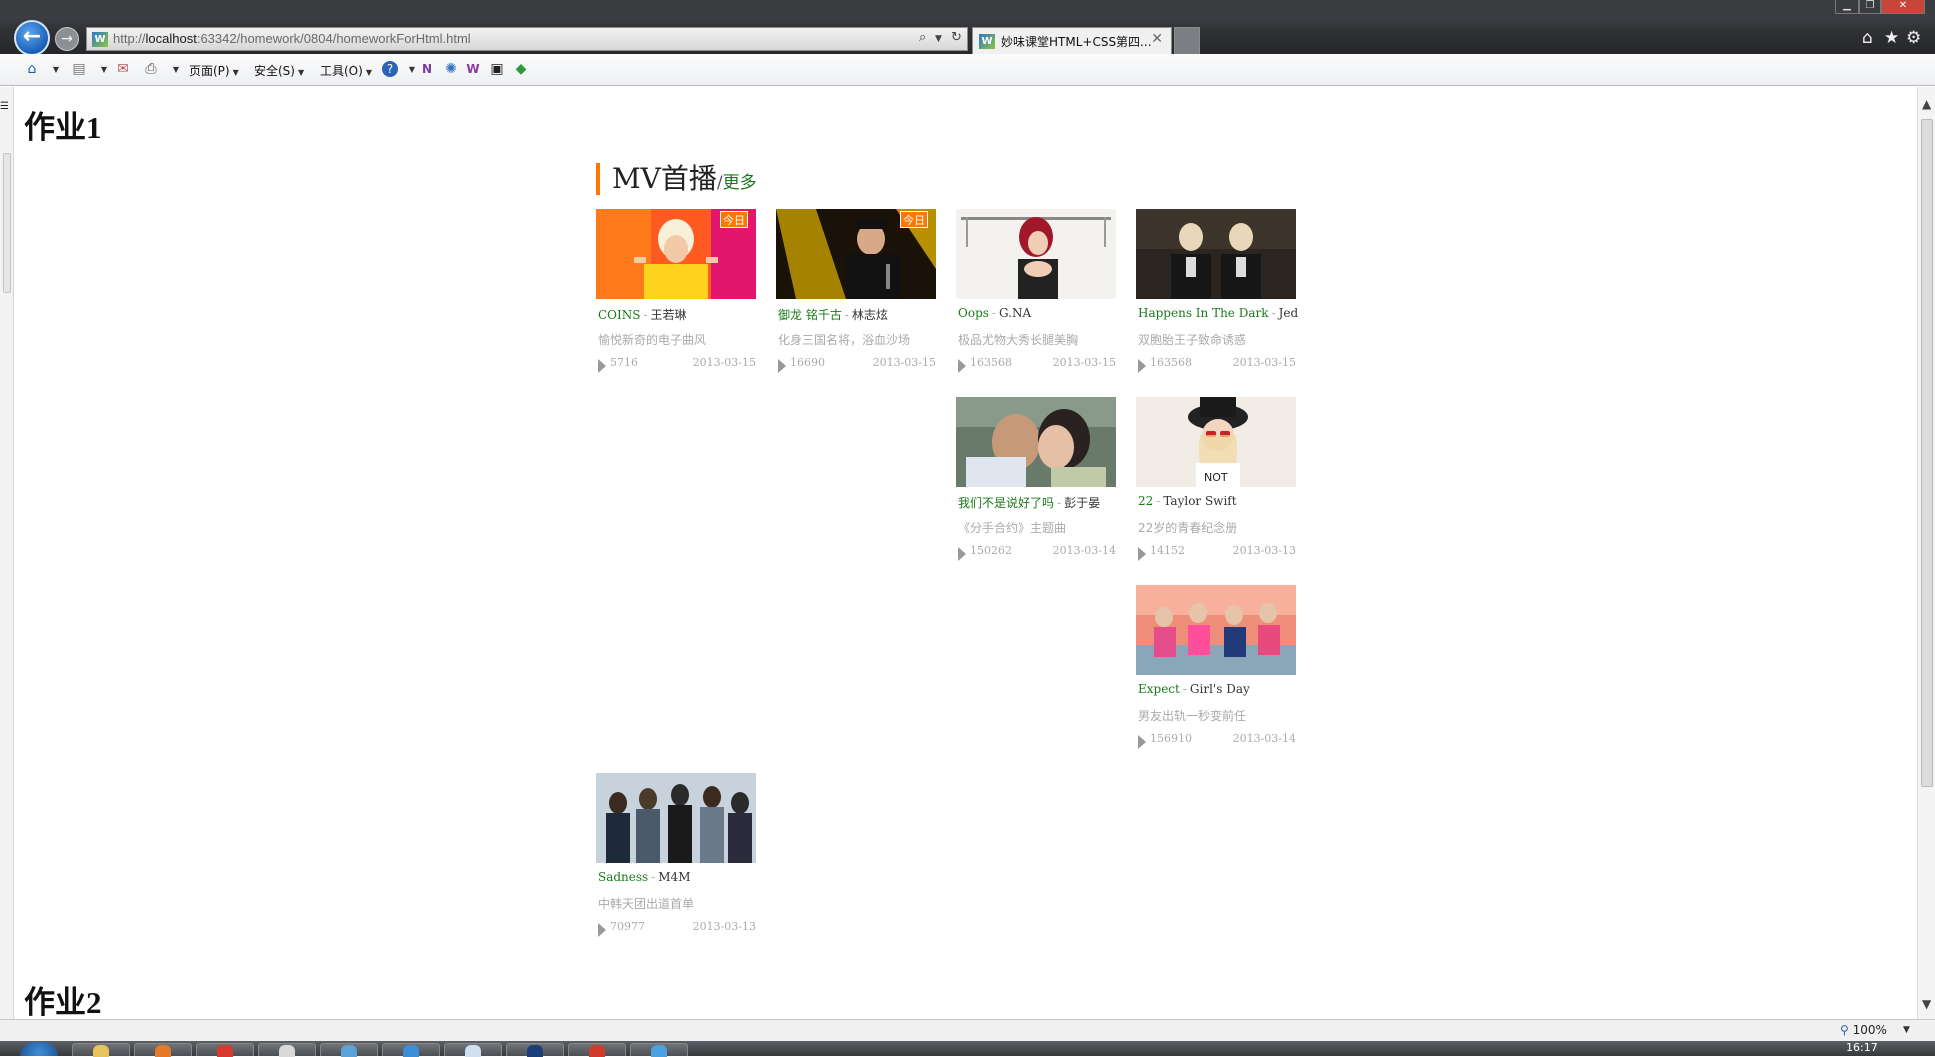 This screenshot has width=1935, height=1057. I want to click on start-button, so click(39, 1049).